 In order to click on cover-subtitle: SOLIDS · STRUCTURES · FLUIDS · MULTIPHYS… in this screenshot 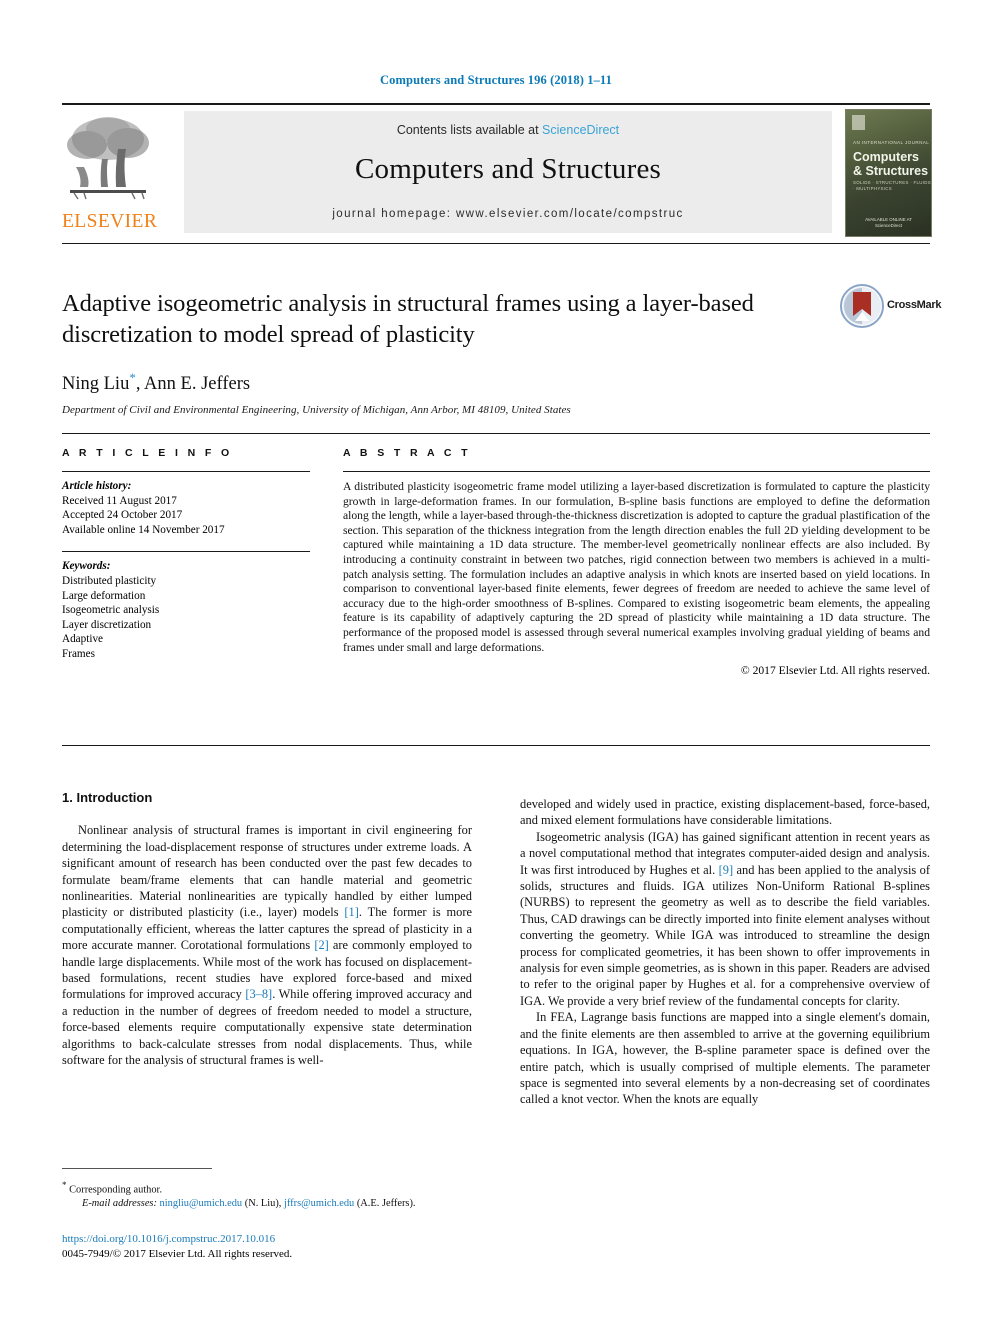, I will do `click(892, 185)`.